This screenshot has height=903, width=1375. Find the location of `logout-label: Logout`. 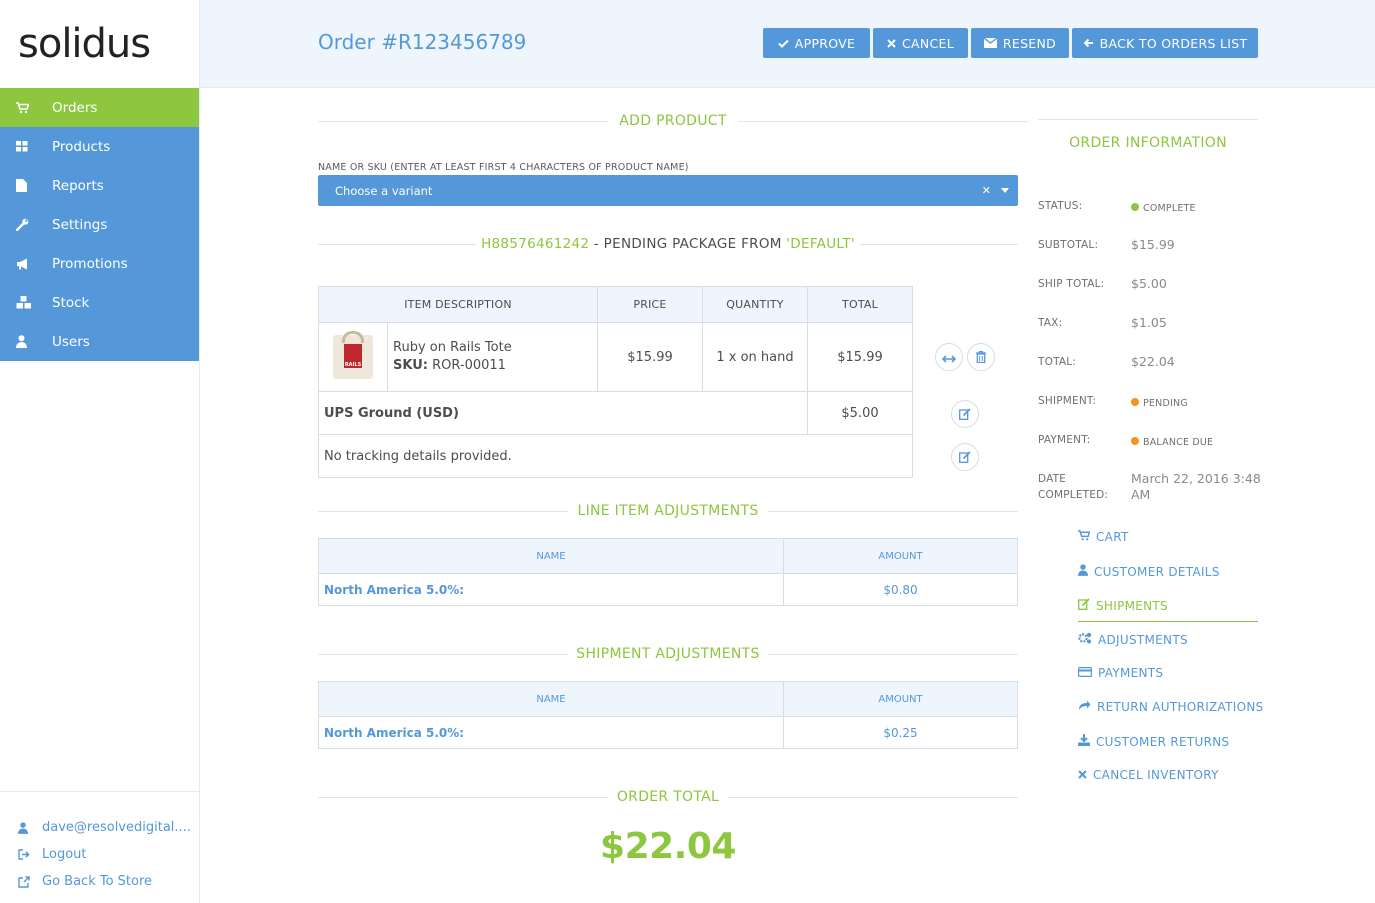

logout-label: Logout is located at coordinates (64, 854).